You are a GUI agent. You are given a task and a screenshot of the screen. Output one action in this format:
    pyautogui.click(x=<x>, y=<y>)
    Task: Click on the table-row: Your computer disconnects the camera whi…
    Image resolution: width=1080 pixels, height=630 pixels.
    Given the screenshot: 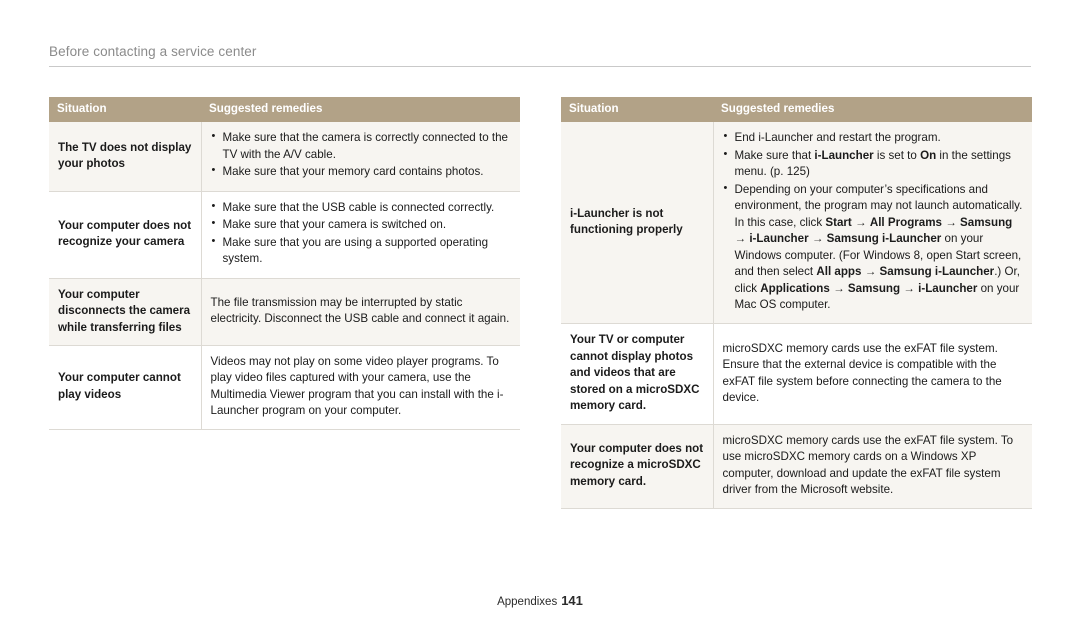 What is the action you would take?
    pyautogui.click(x=284, y=312)
    